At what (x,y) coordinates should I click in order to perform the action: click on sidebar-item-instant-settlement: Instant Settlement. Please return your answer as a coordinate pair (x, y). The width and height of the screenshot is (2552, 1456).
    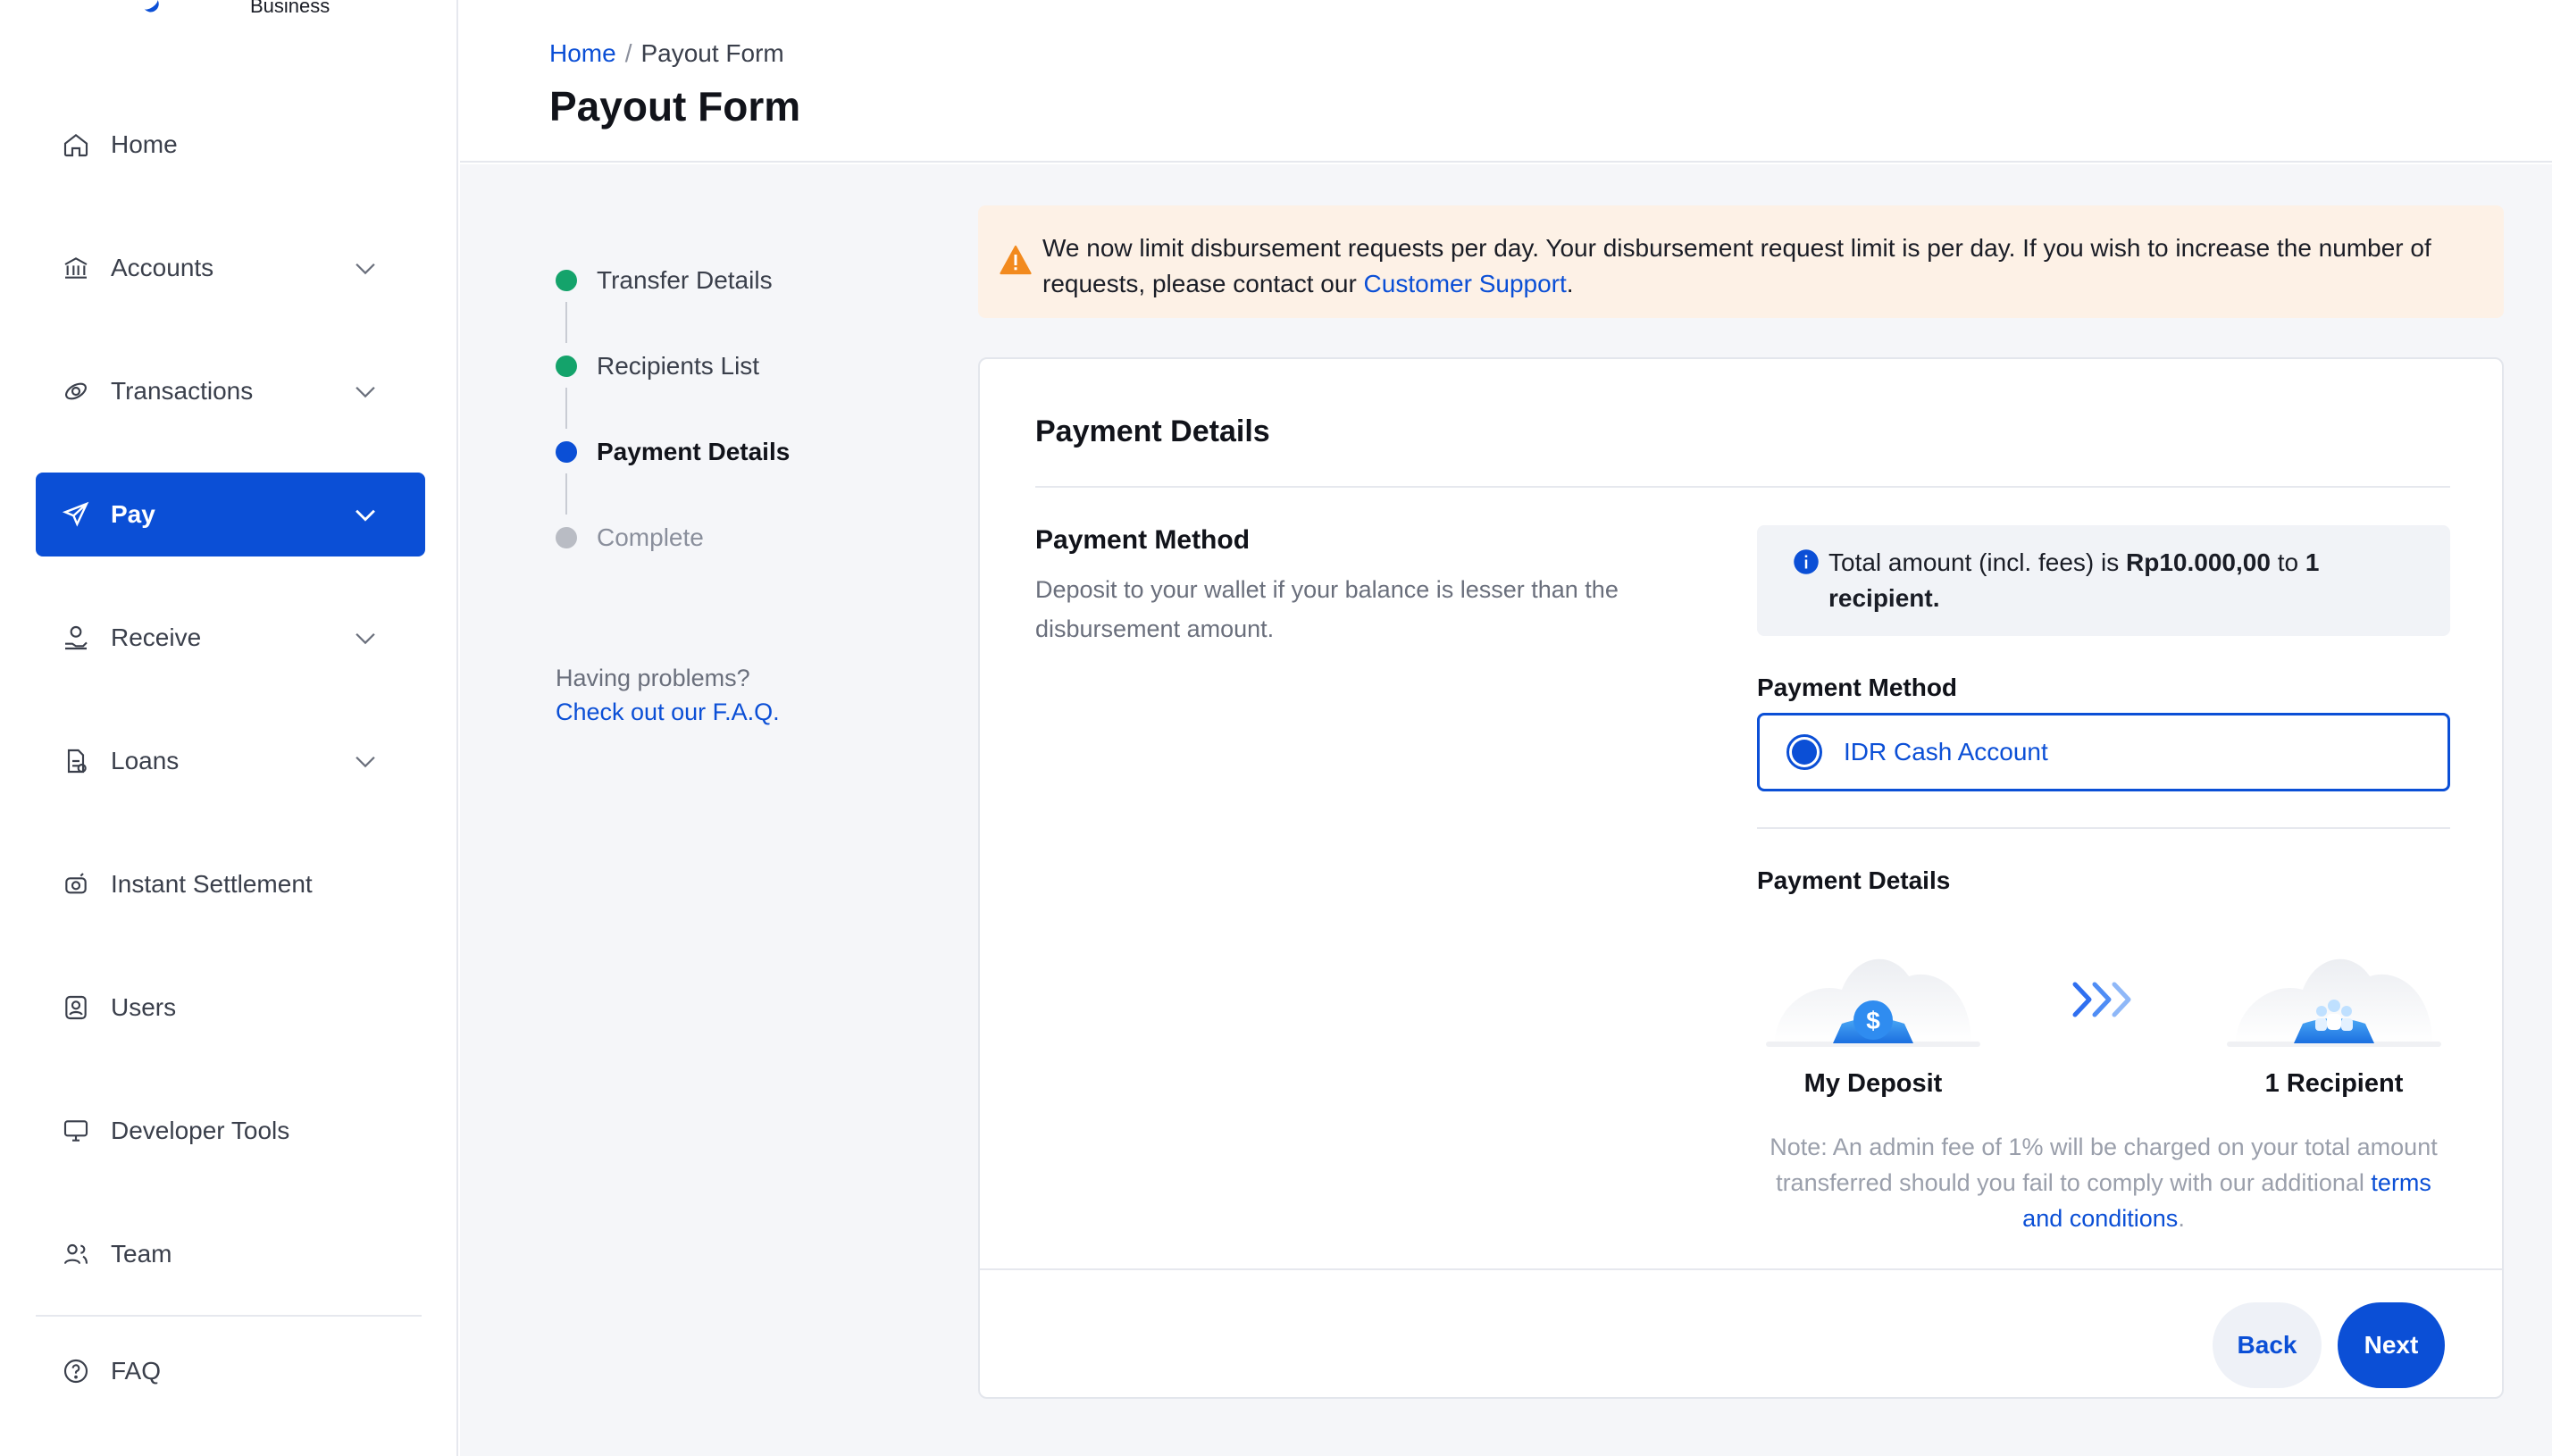
    Looking at the image, I should click on (230, 884).